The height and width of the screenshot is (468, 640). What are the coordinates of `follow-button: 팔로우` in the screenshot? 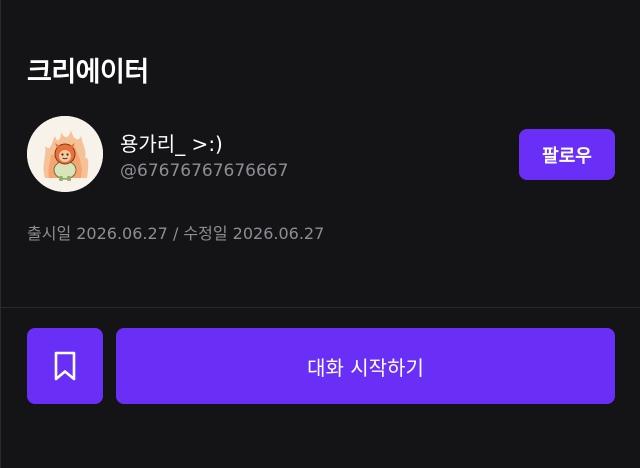 It's located at (567, 154).